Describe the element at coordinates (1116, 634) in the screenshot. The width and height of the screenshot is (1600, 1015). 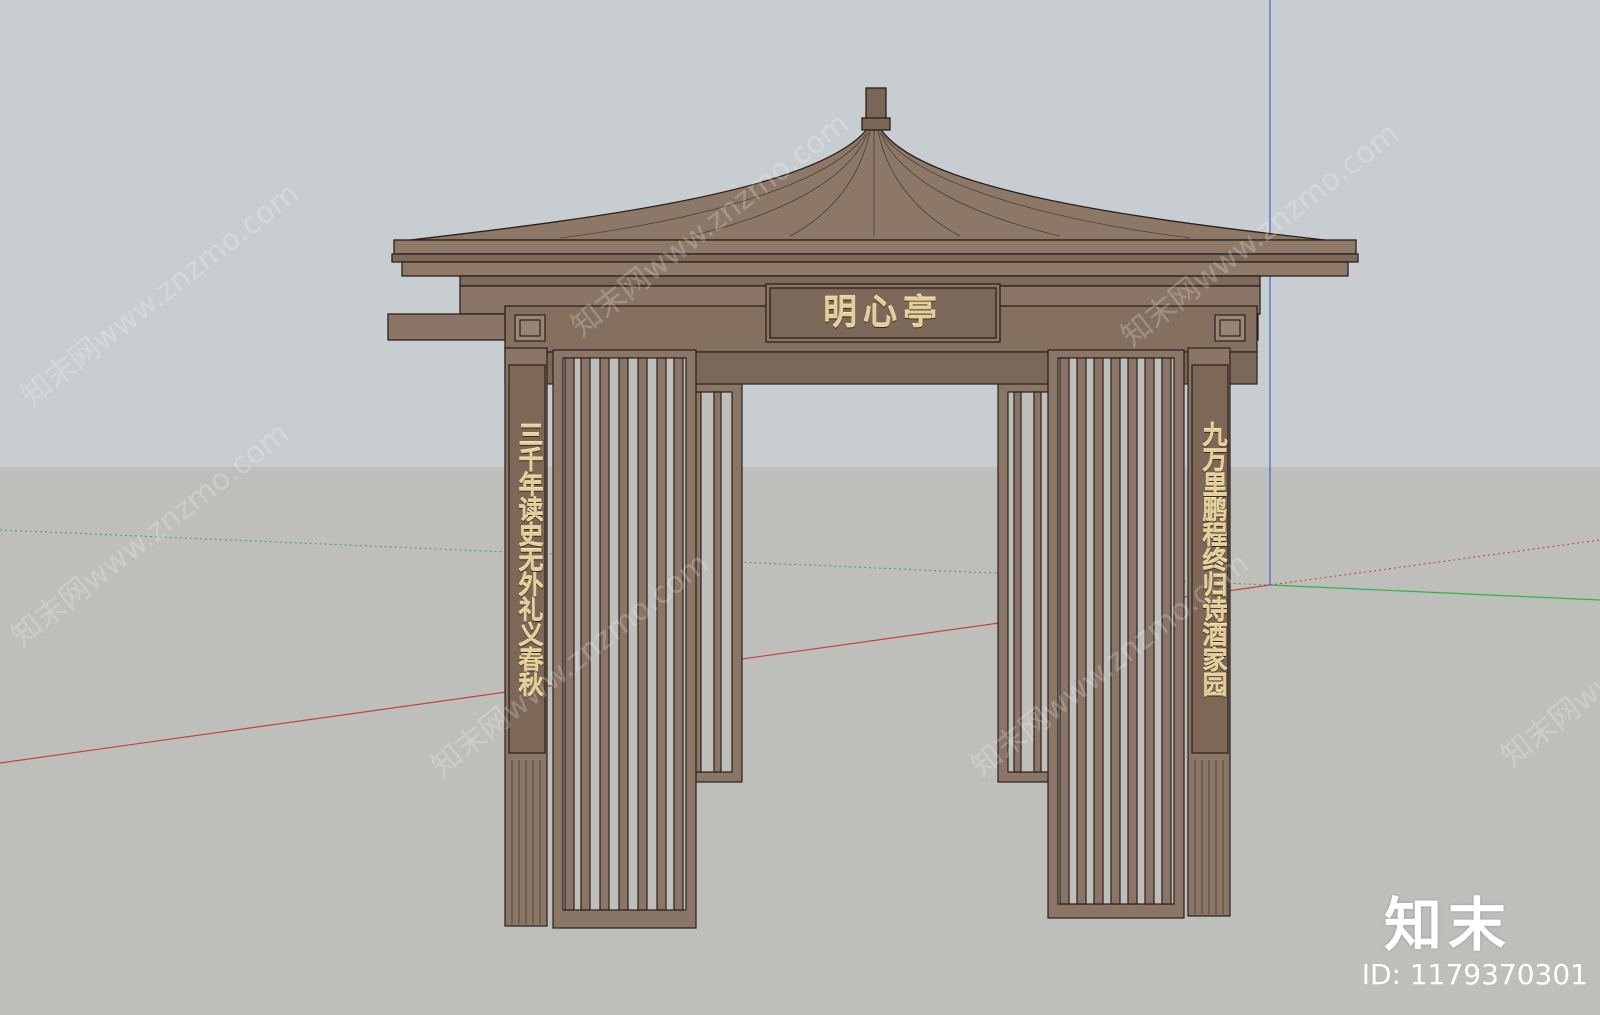
I see `front-right-grille` at that location.